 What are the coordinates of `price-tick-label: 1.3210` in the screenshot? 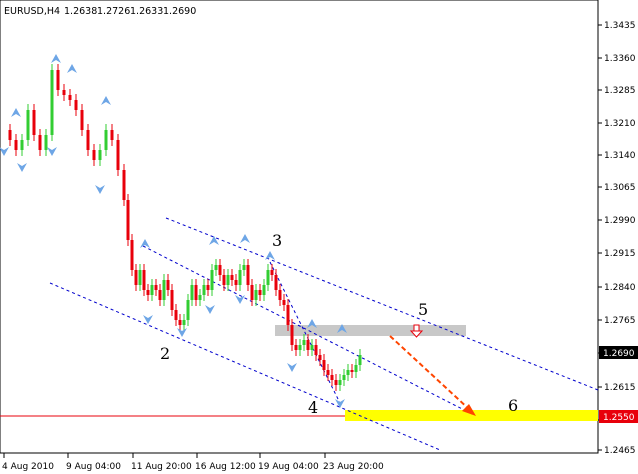 It's located at (620, 124).